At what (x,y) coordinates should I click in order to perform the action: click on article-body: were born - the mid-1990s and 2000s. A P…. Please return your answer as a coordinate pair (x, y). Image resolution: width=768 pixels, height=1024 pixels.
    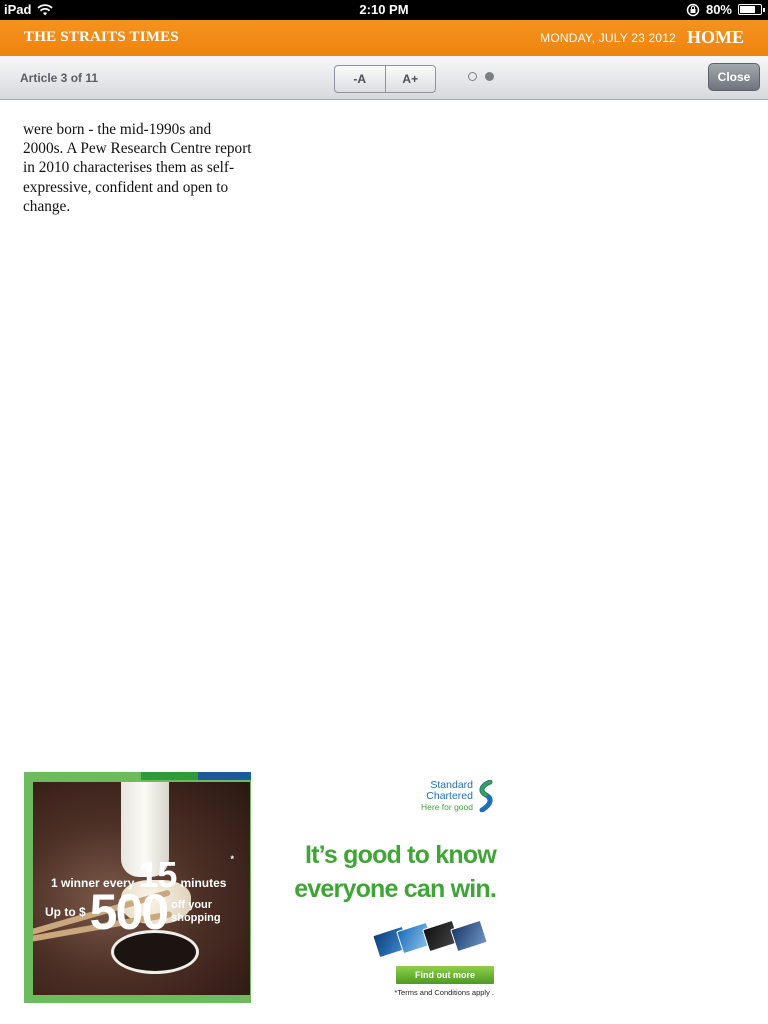
    Looking at the image, I should click on (137, 168).